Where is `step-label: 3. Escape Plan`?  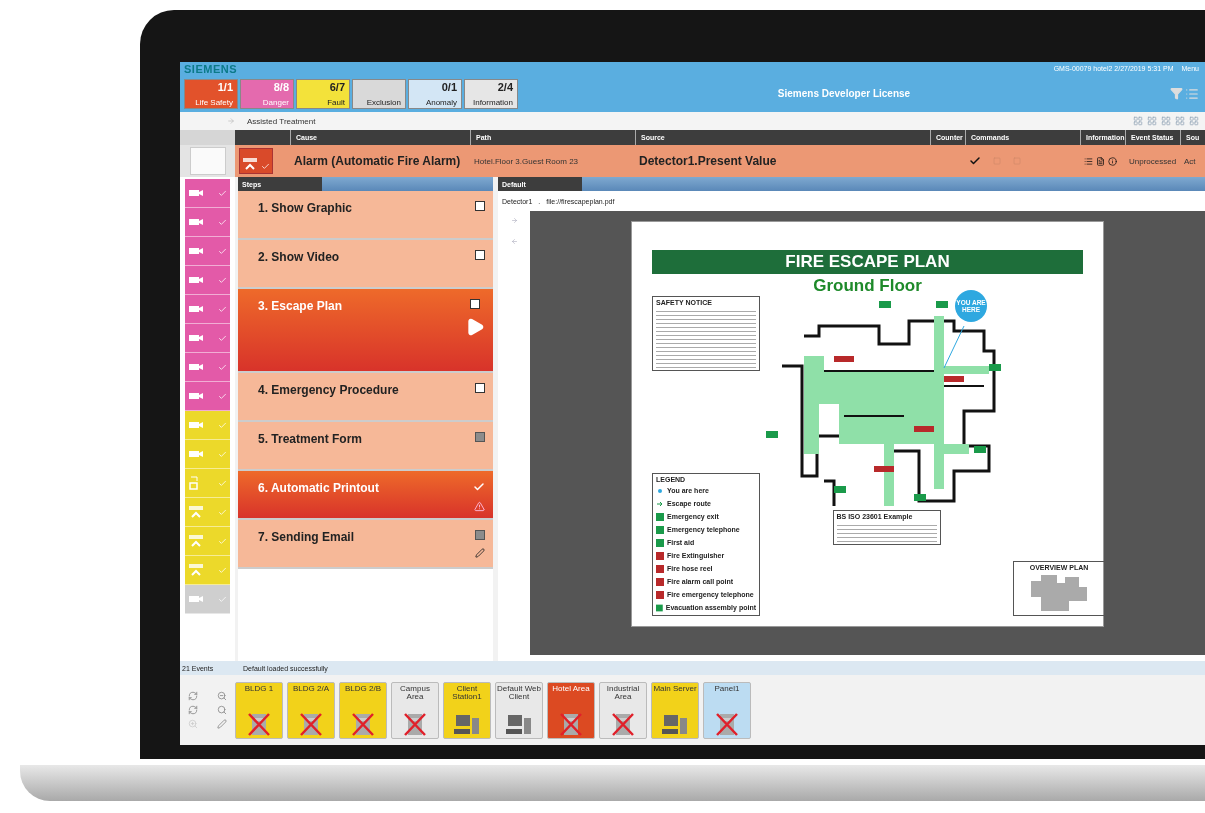 step-label: 3. Escape Plan is located at coordinates (300, 307).